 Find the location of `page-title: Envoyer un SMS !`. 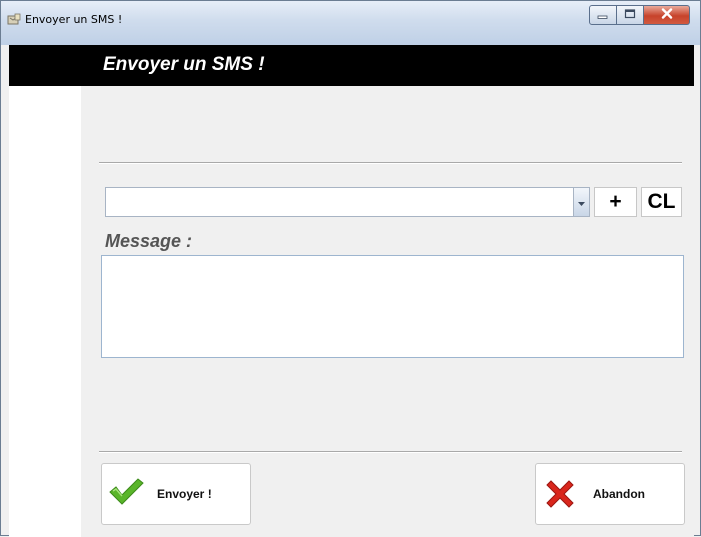

page-title: Envoyer un SMS ! is located at coordinates (184, 64).